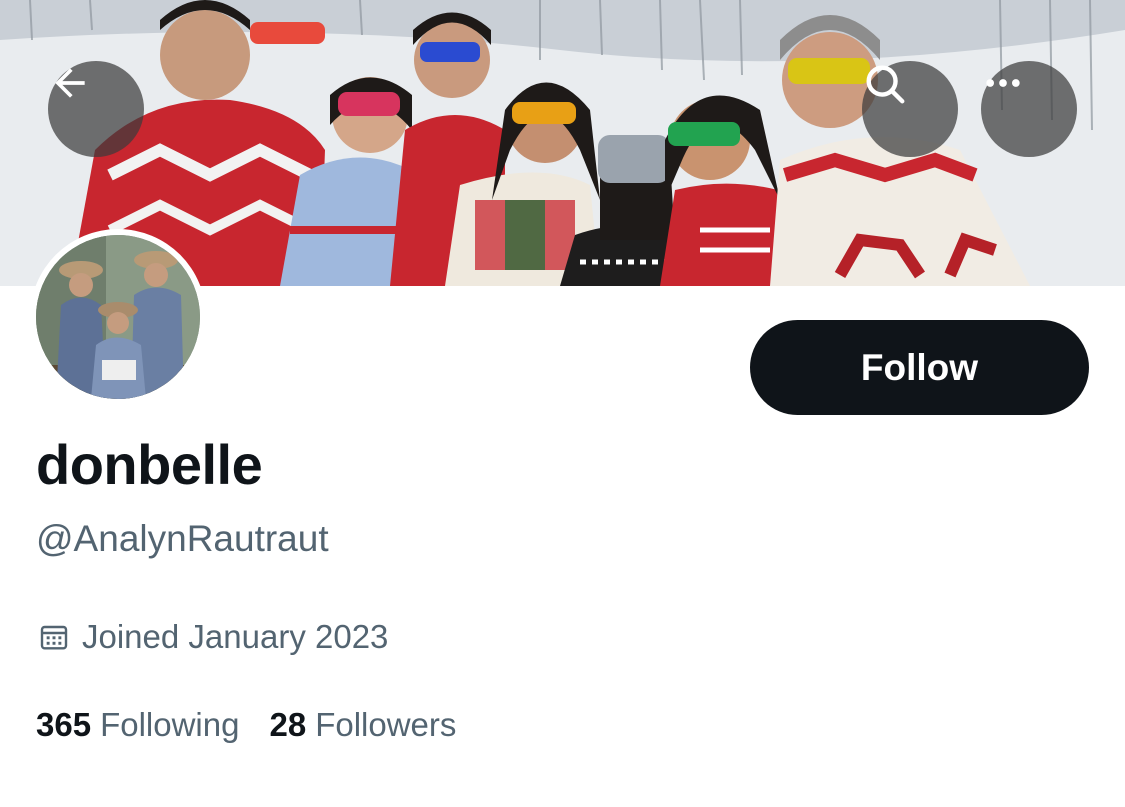 The height and width of the screenshot is (807, 1125). What do you see at coordinates (170, 724) in the screenshot?
I see `following-label: Following` at bounding box center [170, 724].